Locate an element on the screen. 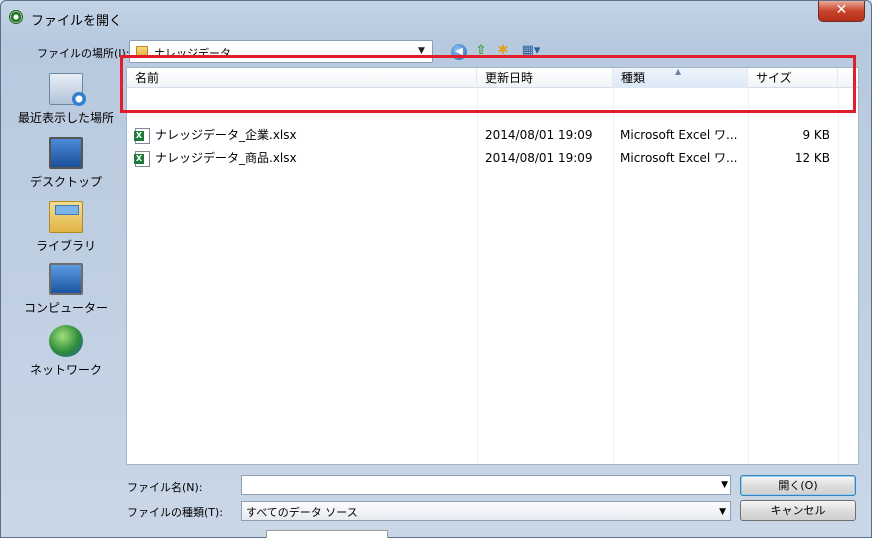  up-arrow-icon: ⇧ is located at coordinates (481, 50).